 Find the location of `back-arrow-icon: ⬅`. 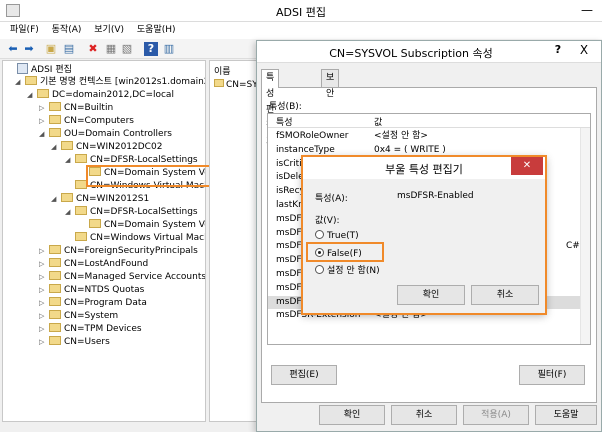

back-arrow-icon: ⬅ is located at coordinates (13, 49).